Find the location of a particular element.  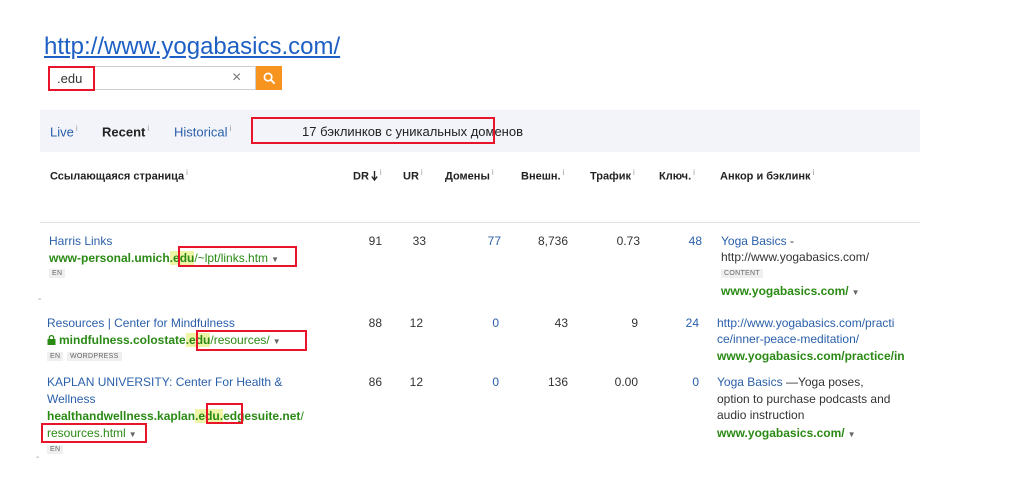

anchor-text-line: audio instruction is located at coordinates (761, 415).